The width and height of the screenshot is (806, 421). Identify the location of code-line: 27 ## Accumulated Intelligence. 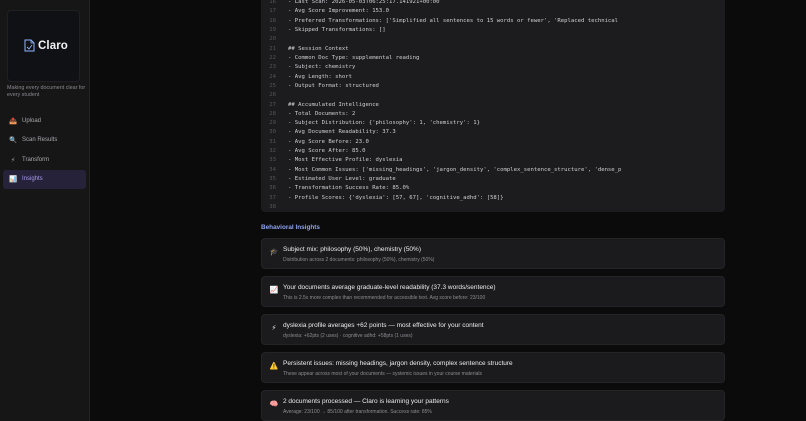
(493, 105).